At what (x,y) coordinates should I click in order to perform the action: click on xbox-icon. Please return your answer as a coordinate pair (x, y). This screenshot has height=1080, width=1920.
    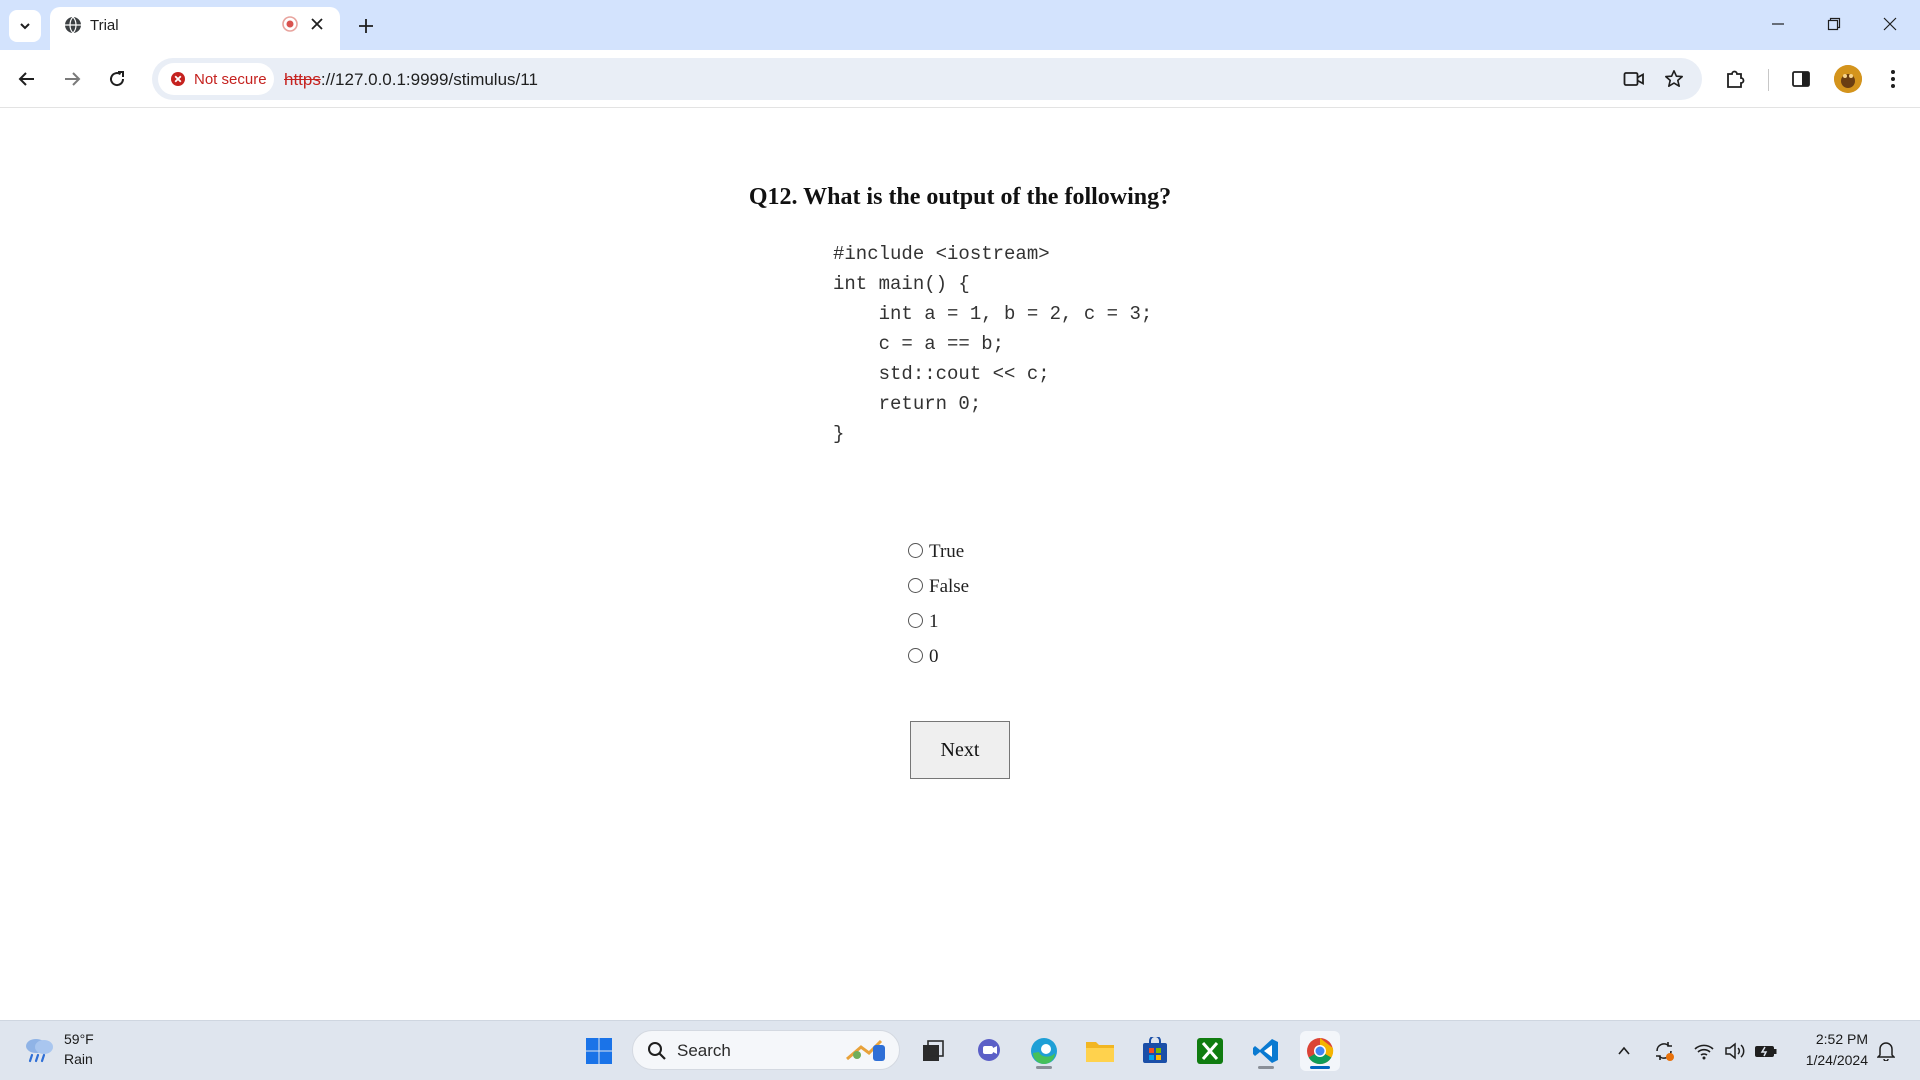
    Looking at the image, I should click on (1210, 1051).